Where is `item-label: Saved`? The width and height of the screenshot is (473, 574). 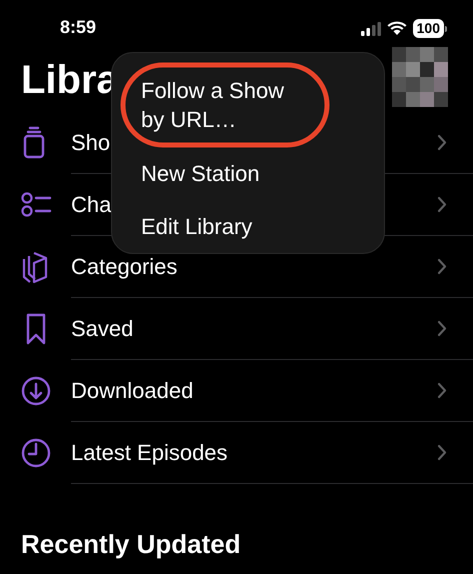
item-label: Saved is located at coordinates (102, 329).